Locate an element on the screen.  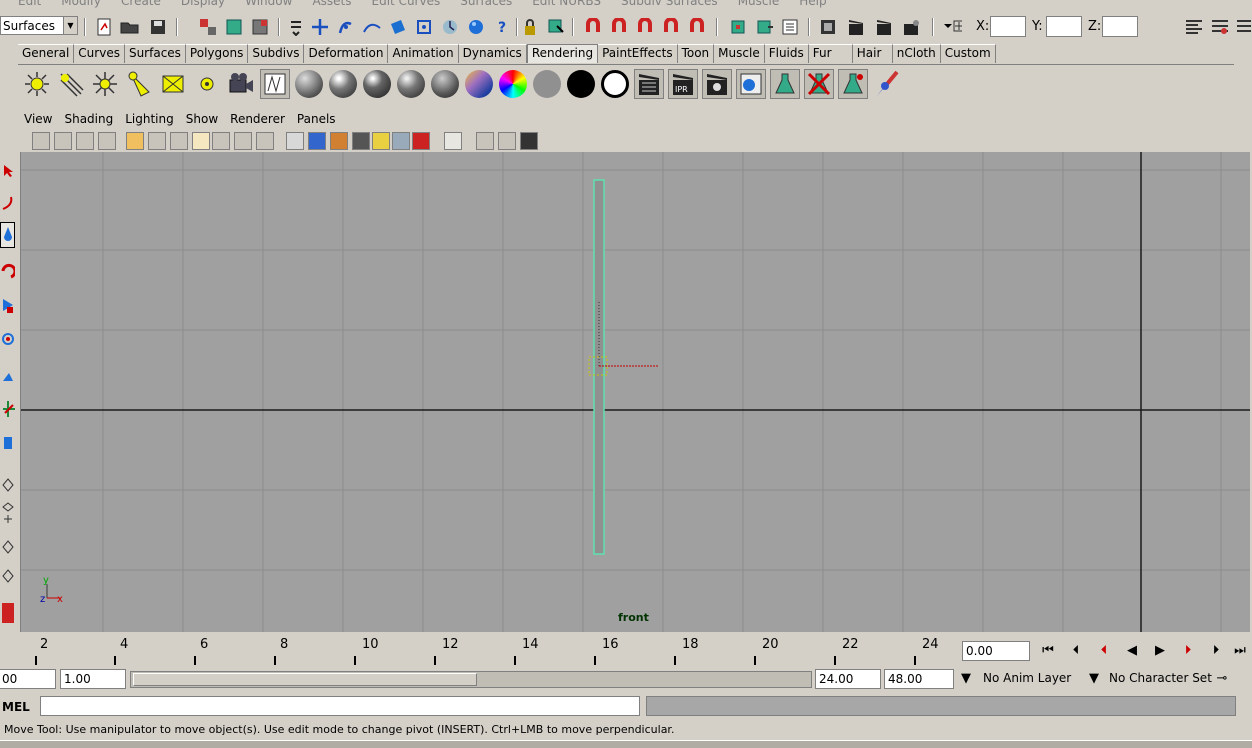
panel-menu-renderer: Renderer is located at coordinates (257, 121).